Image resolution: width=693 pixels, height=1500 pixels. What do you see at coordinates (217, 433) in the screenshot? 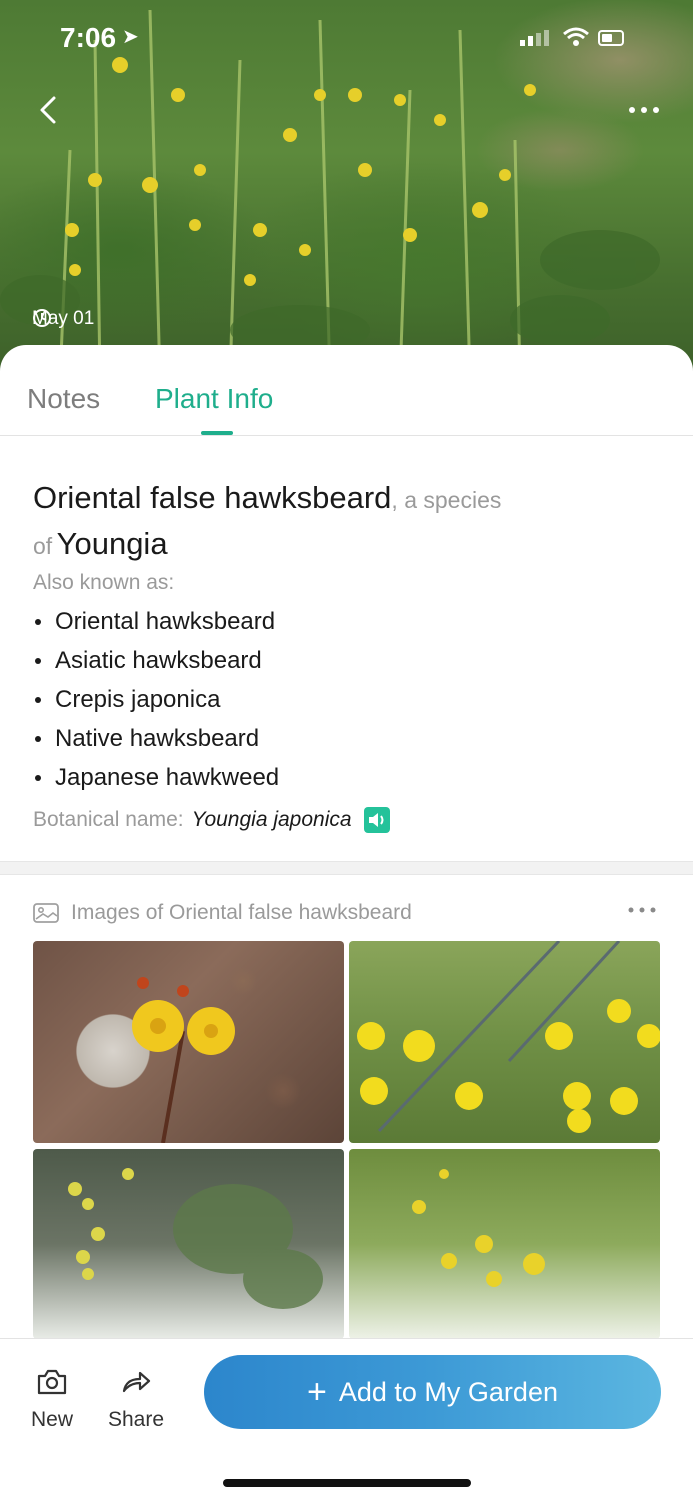
I see `active-tab-indicator` at bounding box center [217, 433].